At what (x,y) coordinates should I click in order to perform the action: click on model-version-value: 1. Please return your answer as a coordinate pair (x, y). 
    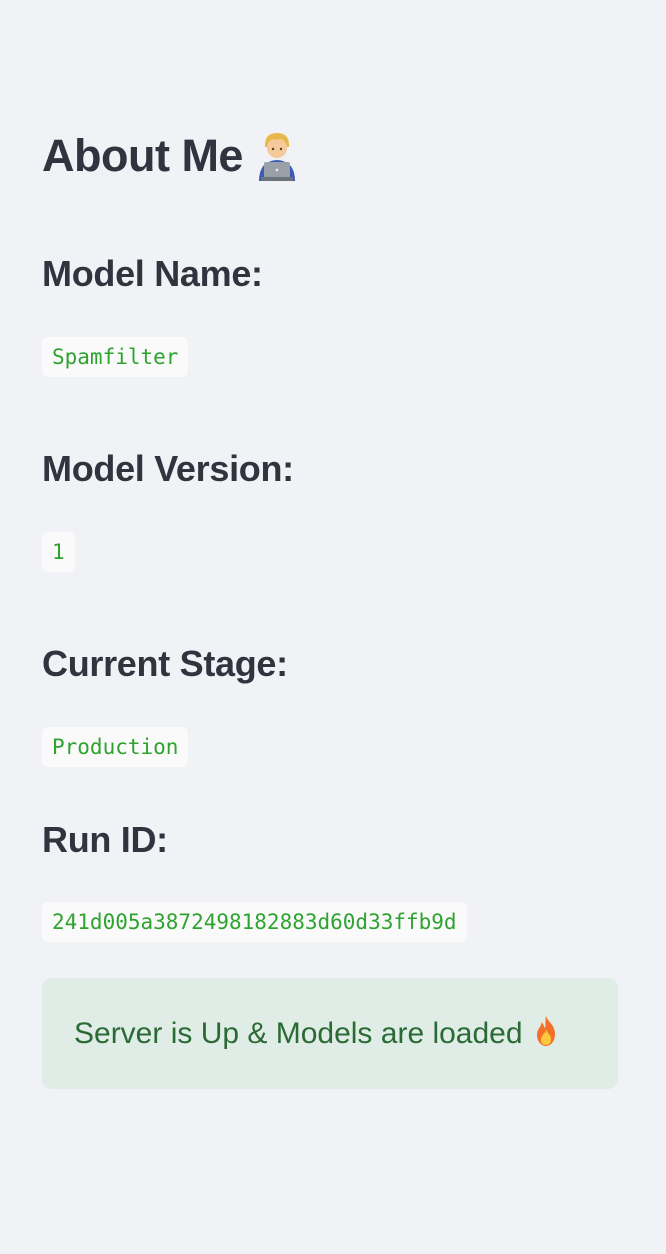
    Looking at the image, I should click on (58, 552).